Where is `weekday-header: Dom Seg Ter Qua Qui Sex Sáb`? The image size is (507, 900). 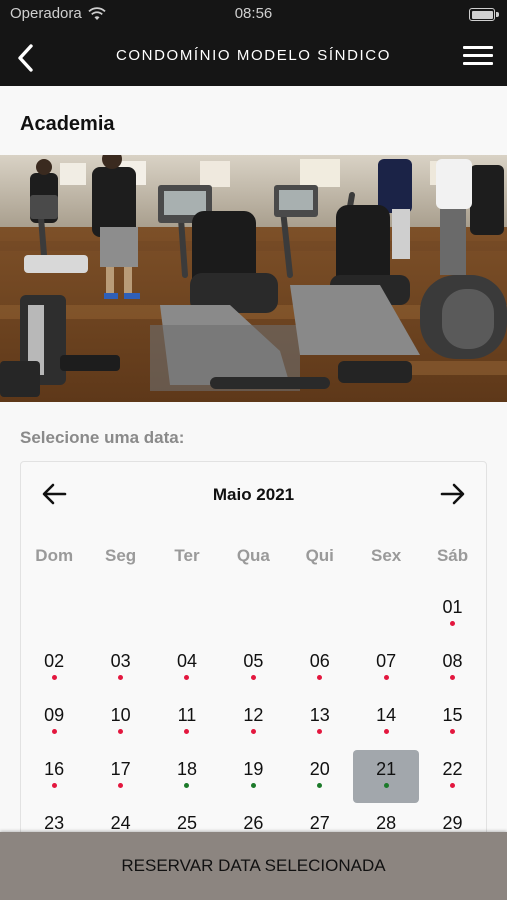
weekday-header: Dom Seg Ter Qua Qui Sex Sáb is located at coordinates (253, 556).